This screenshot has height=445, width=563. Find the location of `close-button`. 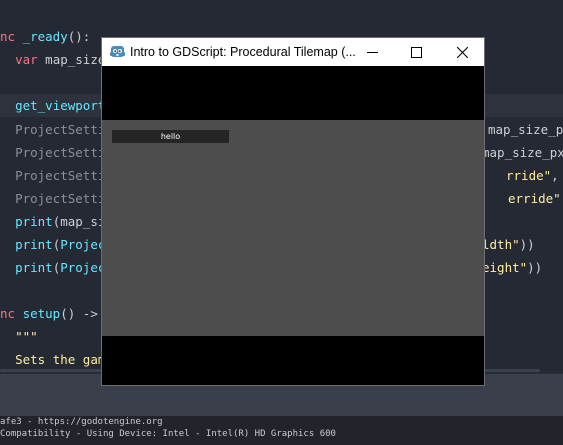

close-button is located at coordinates (462, 52).